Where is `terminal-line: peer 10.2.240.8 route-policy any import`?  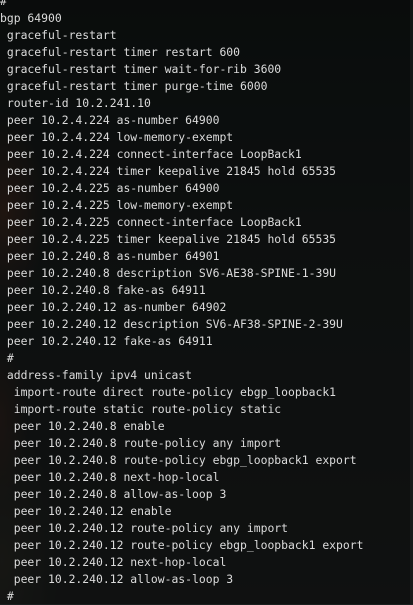
terminal-line: peer 10.2.240.8 route-policy any import is located at coordinates (141, 443).